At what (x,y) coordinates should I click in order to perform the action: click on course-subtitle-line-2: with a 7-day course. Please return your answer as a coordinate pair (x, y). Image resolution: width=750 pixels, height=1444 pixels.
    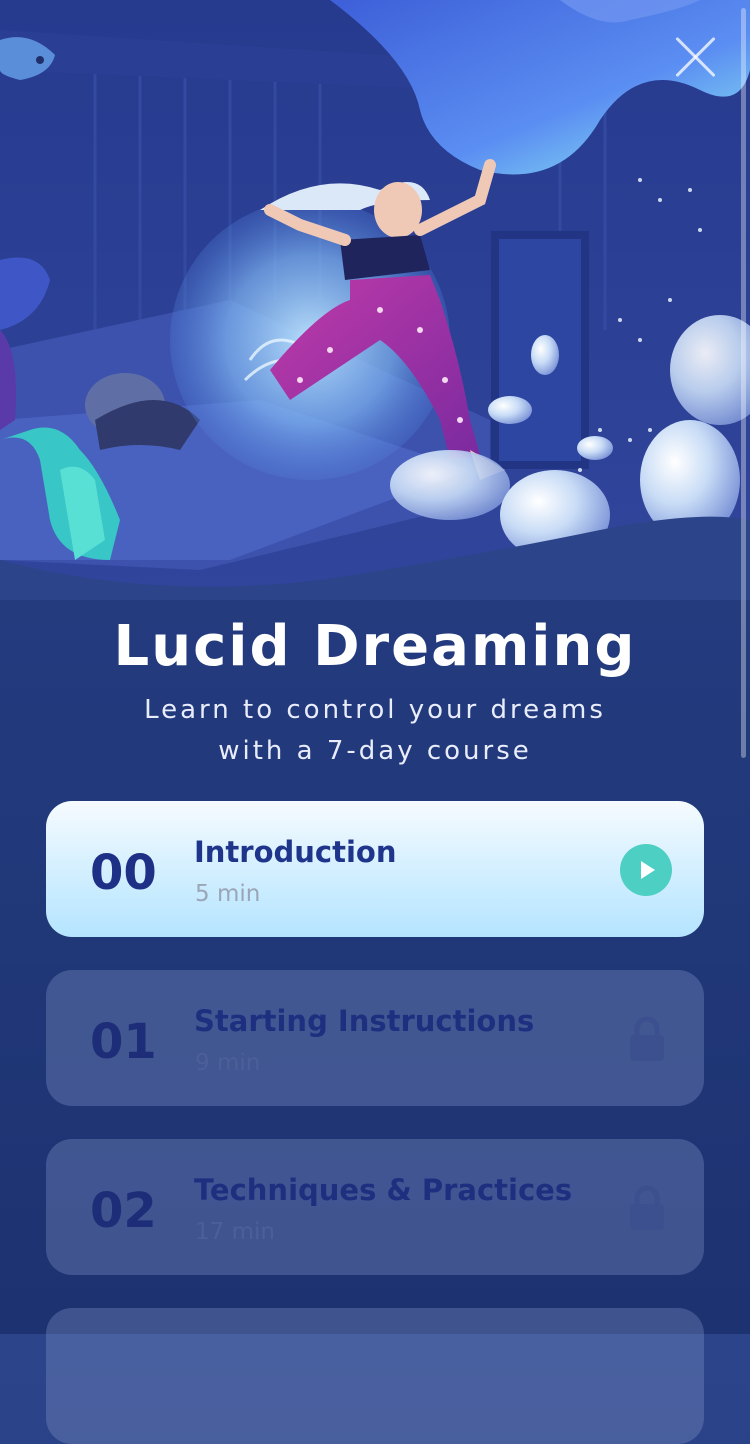
    Looking at the image, I should click on (375, 751).